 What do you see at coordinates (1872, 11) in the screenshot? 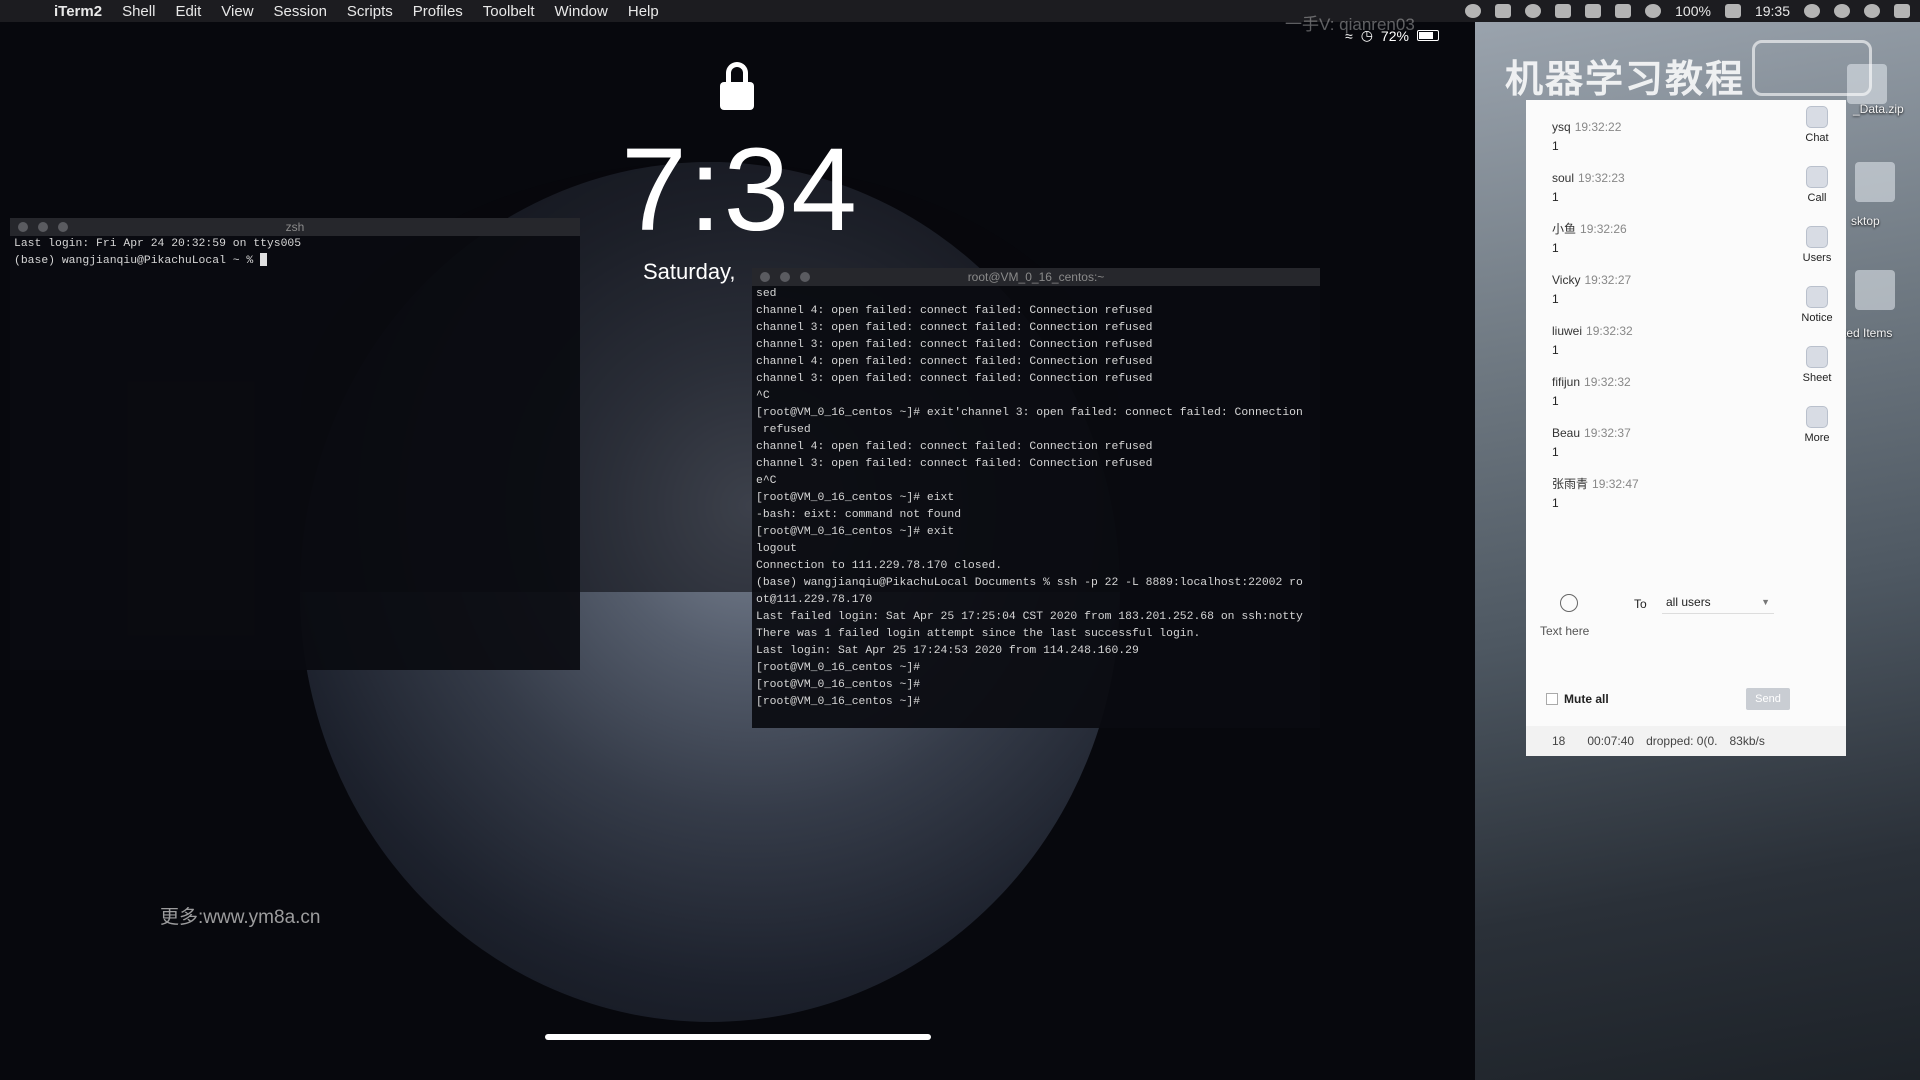
I see `siri-icon` at bounding box center [1872, 11].